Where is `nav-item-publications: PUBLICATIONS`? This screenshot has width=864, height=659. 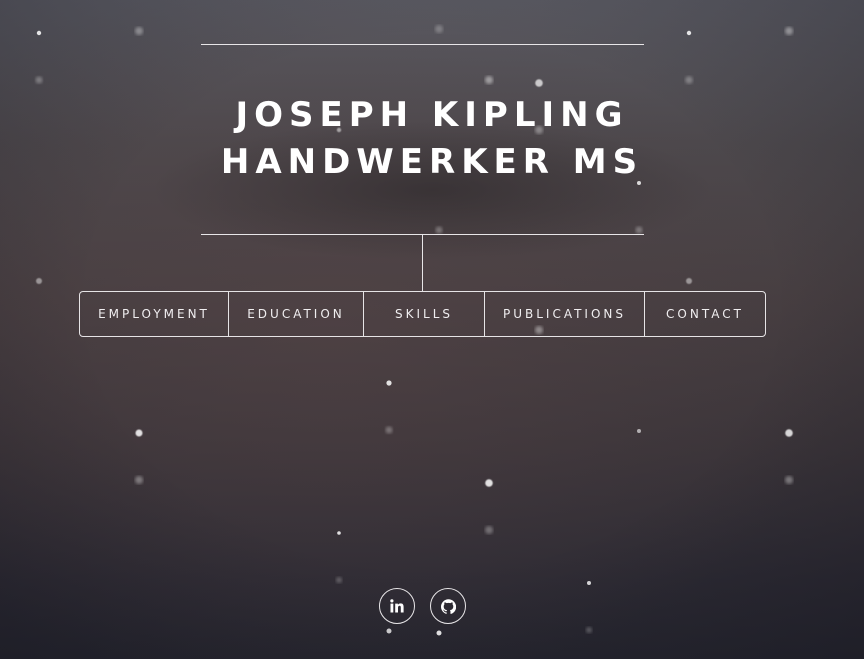
nav-item-publications: PUBLICATIONS is located at coordinates (565, 314).